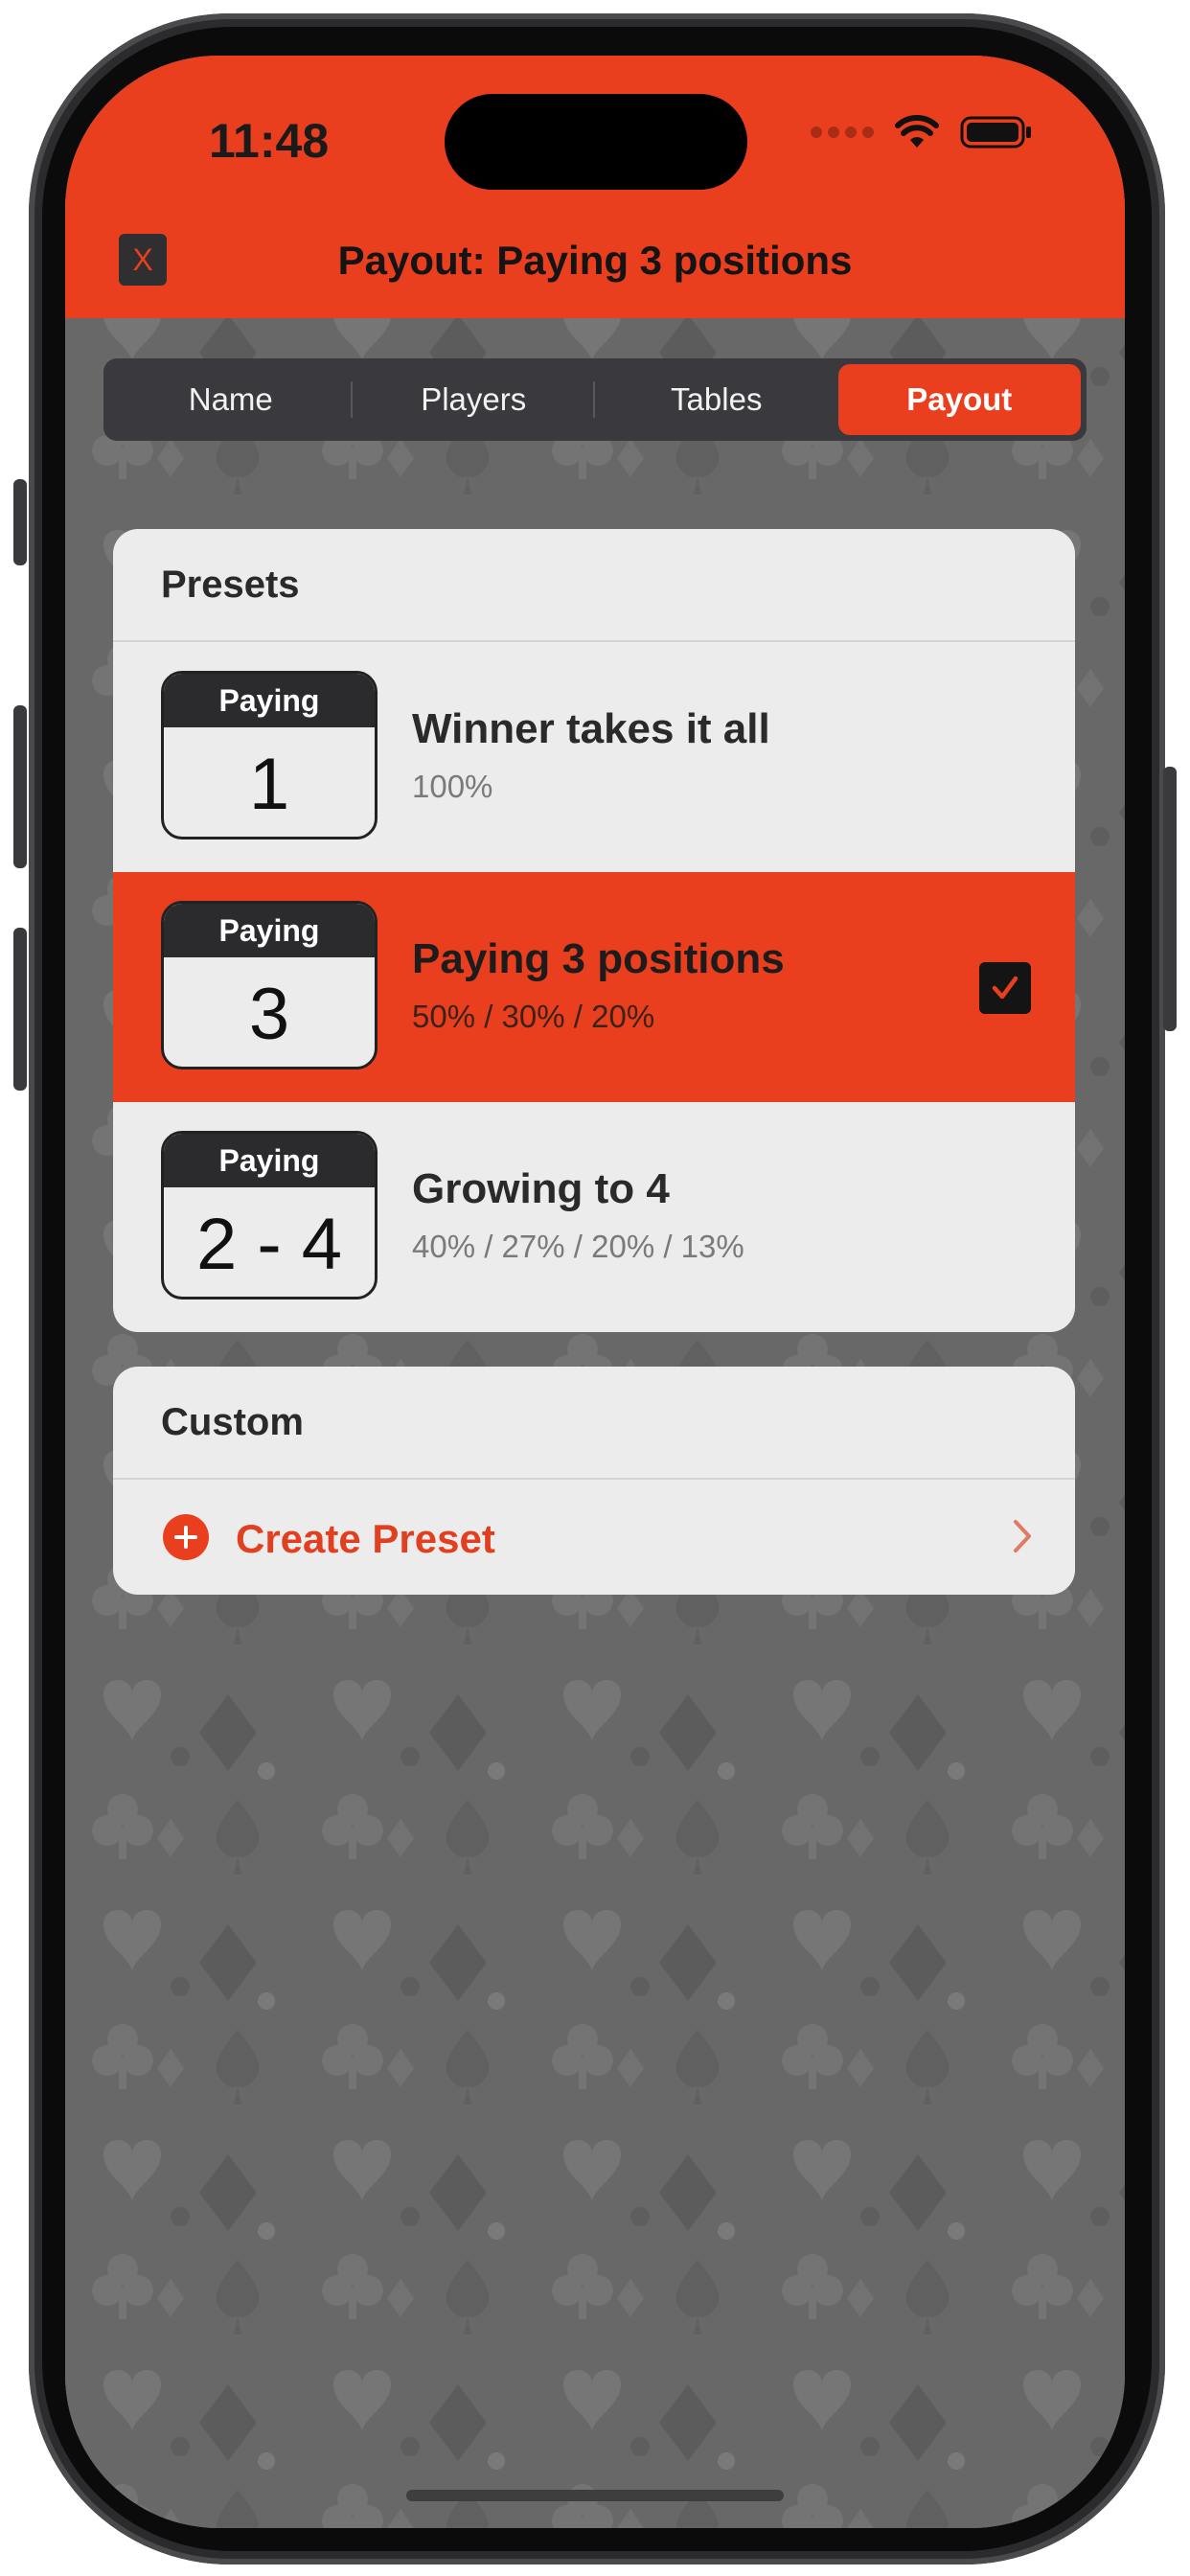 The width and height of the screenshot is (1190, 2576). I want to click on custom-card: Custom Create Preset, so click(594, 1481).